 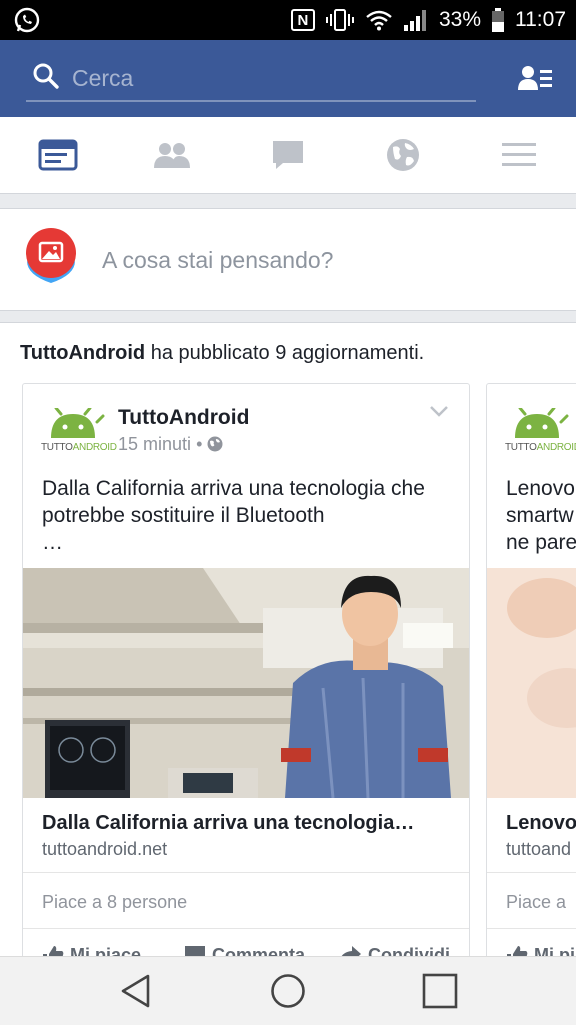 I want to click on tab-news-feed, so click(x=58, y=155).